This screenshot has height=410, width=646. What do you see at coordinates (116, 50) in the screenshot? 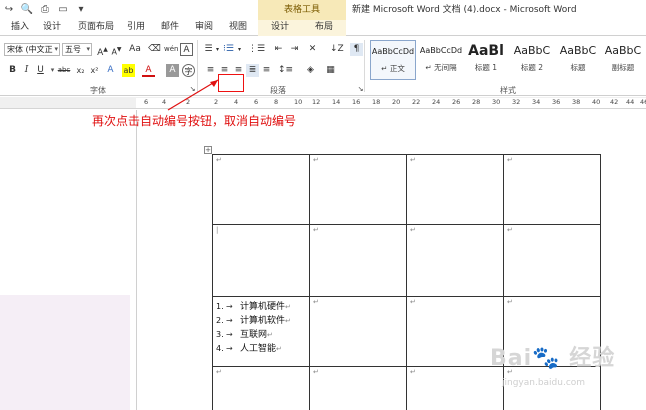
I see `shrink-font-button: A▼` at bounding box center [116, 50].